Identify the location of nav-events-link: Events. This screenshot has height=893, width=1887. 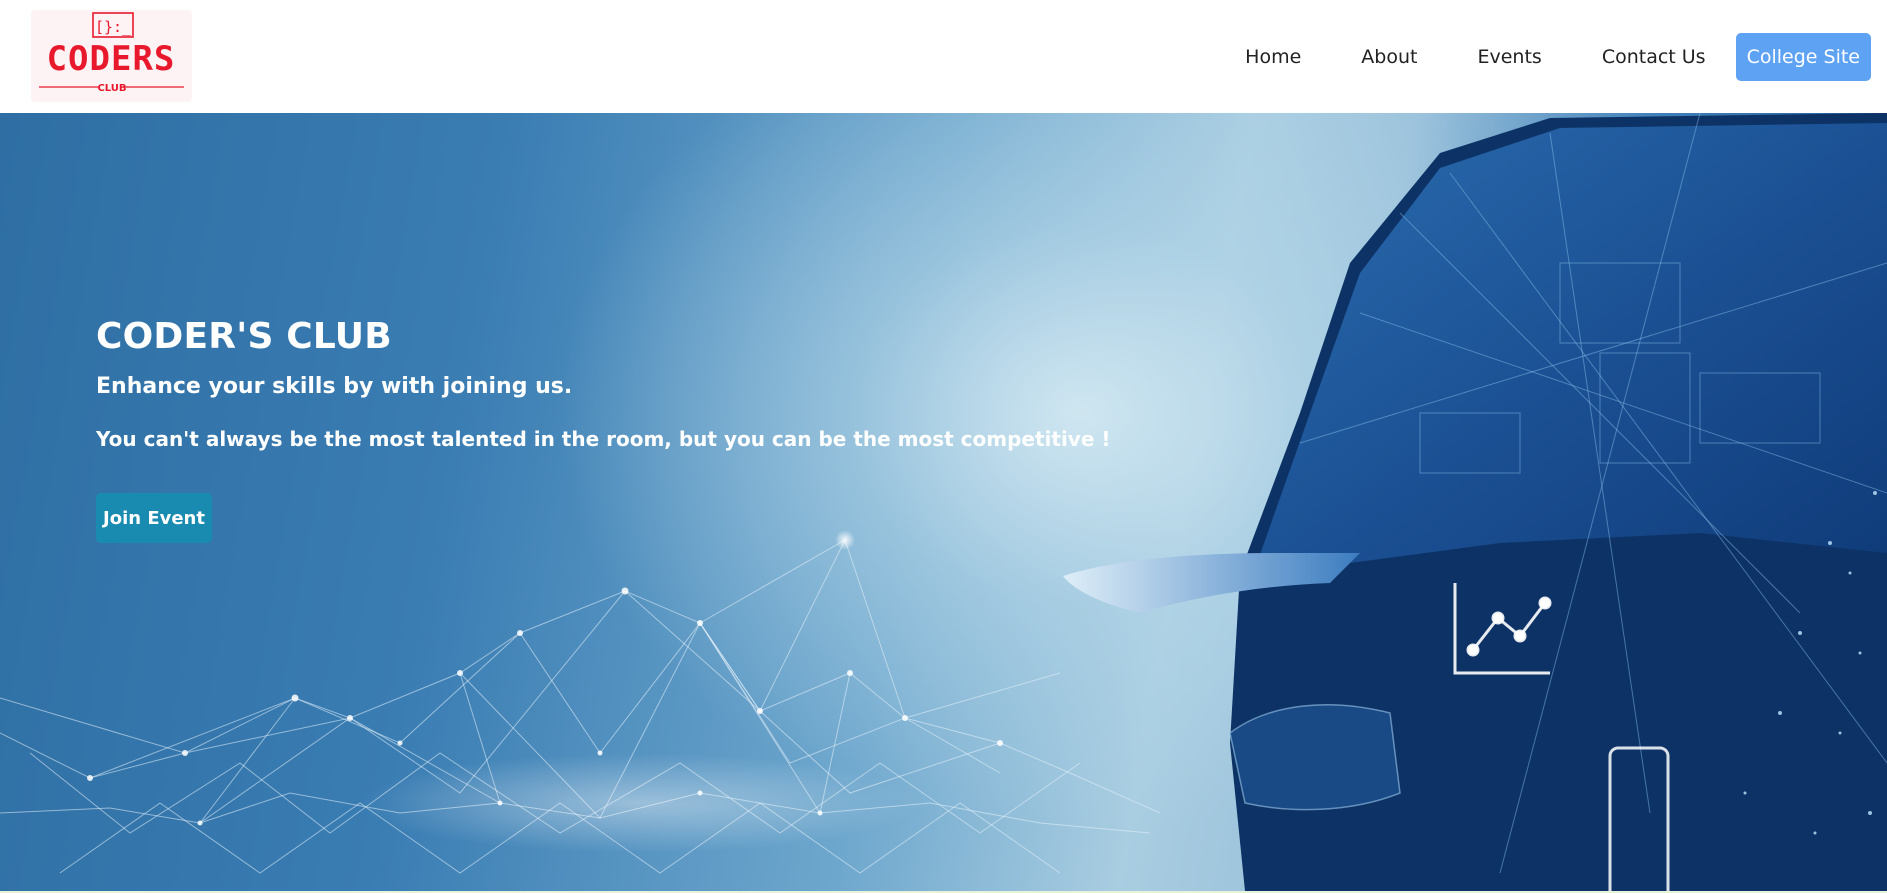
(1509, 57).